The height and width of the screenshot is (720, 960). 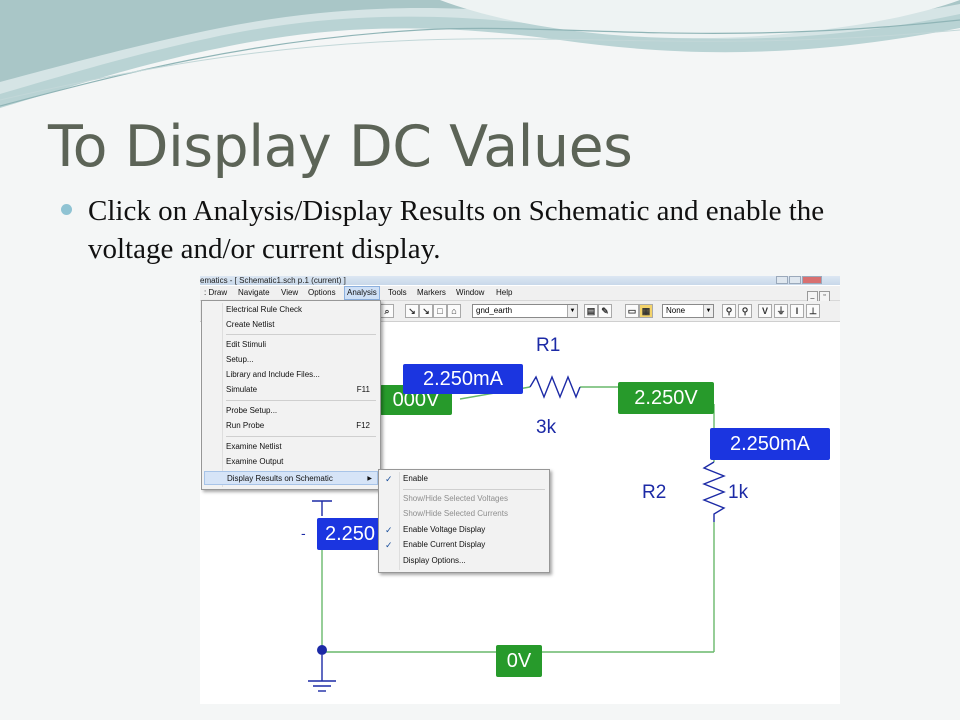 I want to click on menu-item-label: Enable, so click(x=415, y=478).